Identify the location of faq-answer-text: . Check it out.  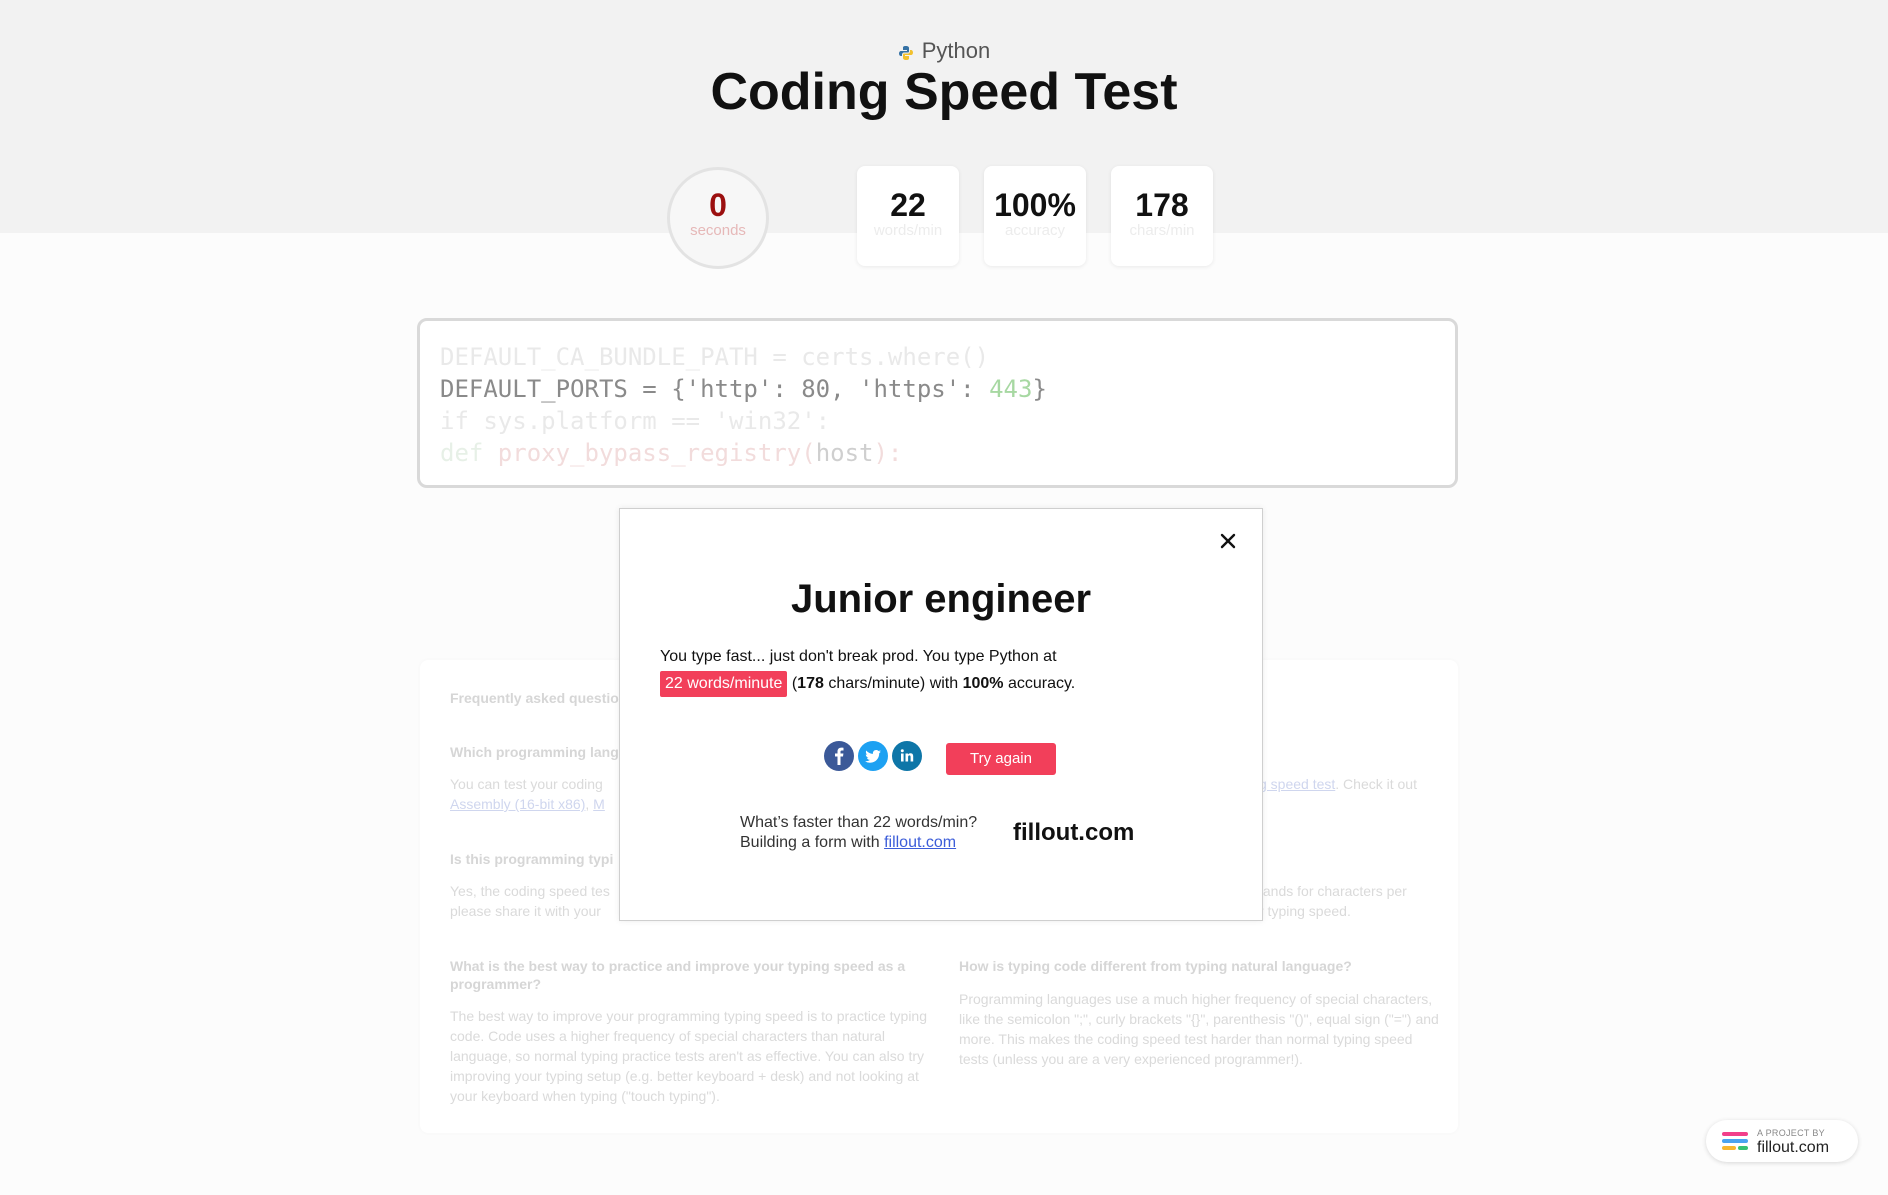
(1376, 784).